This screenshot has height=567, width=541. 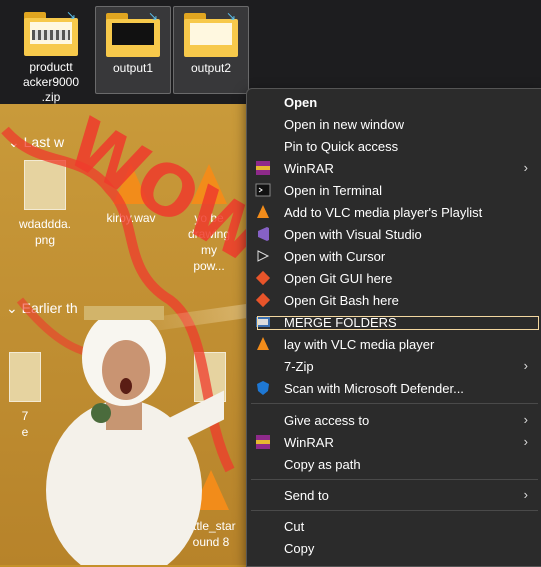 I want to click on menu-item-label: lay with VLC media player, so click(x=359, y=344).